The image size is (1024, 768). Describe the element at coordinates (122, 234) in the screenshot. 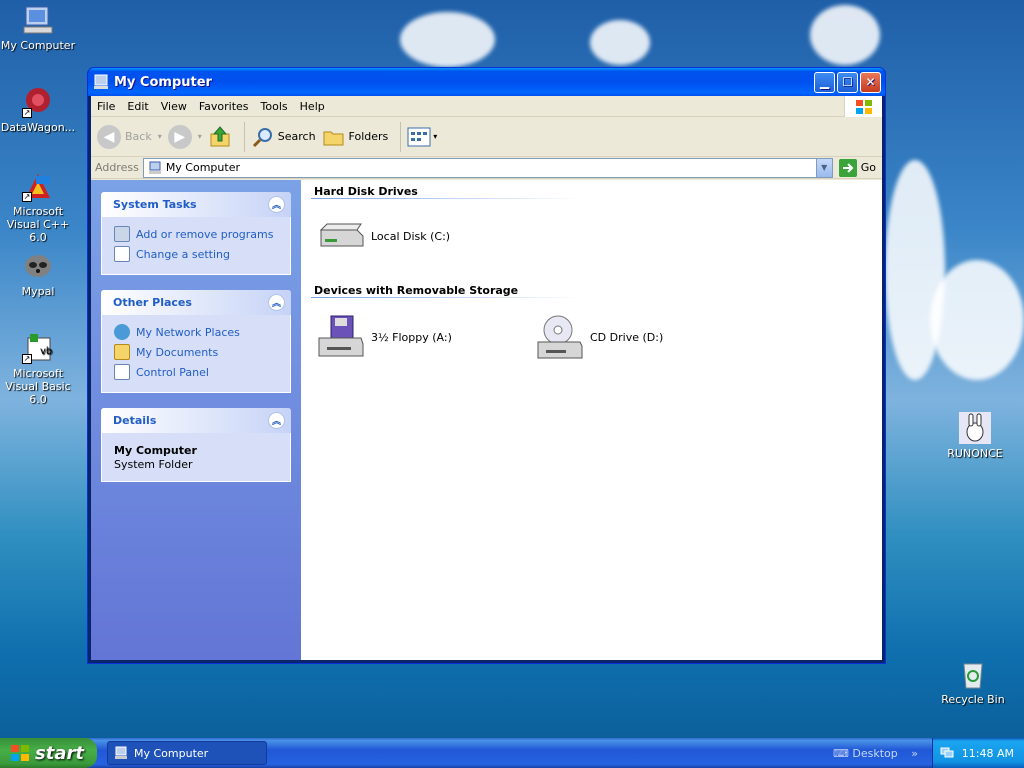

I see `add-remove-programs-icon` at that location.